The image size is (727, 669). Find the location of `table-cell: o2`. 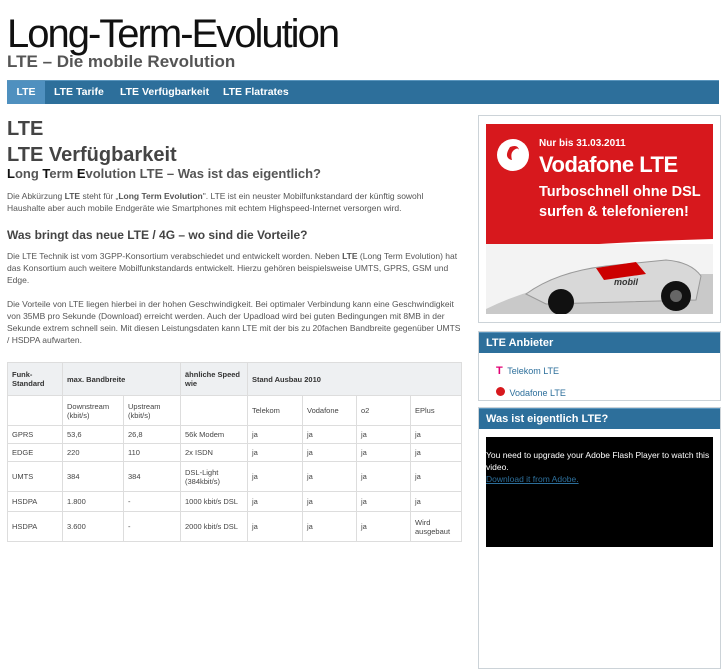

table-cell: o2 is located at coordinates (383, 410).